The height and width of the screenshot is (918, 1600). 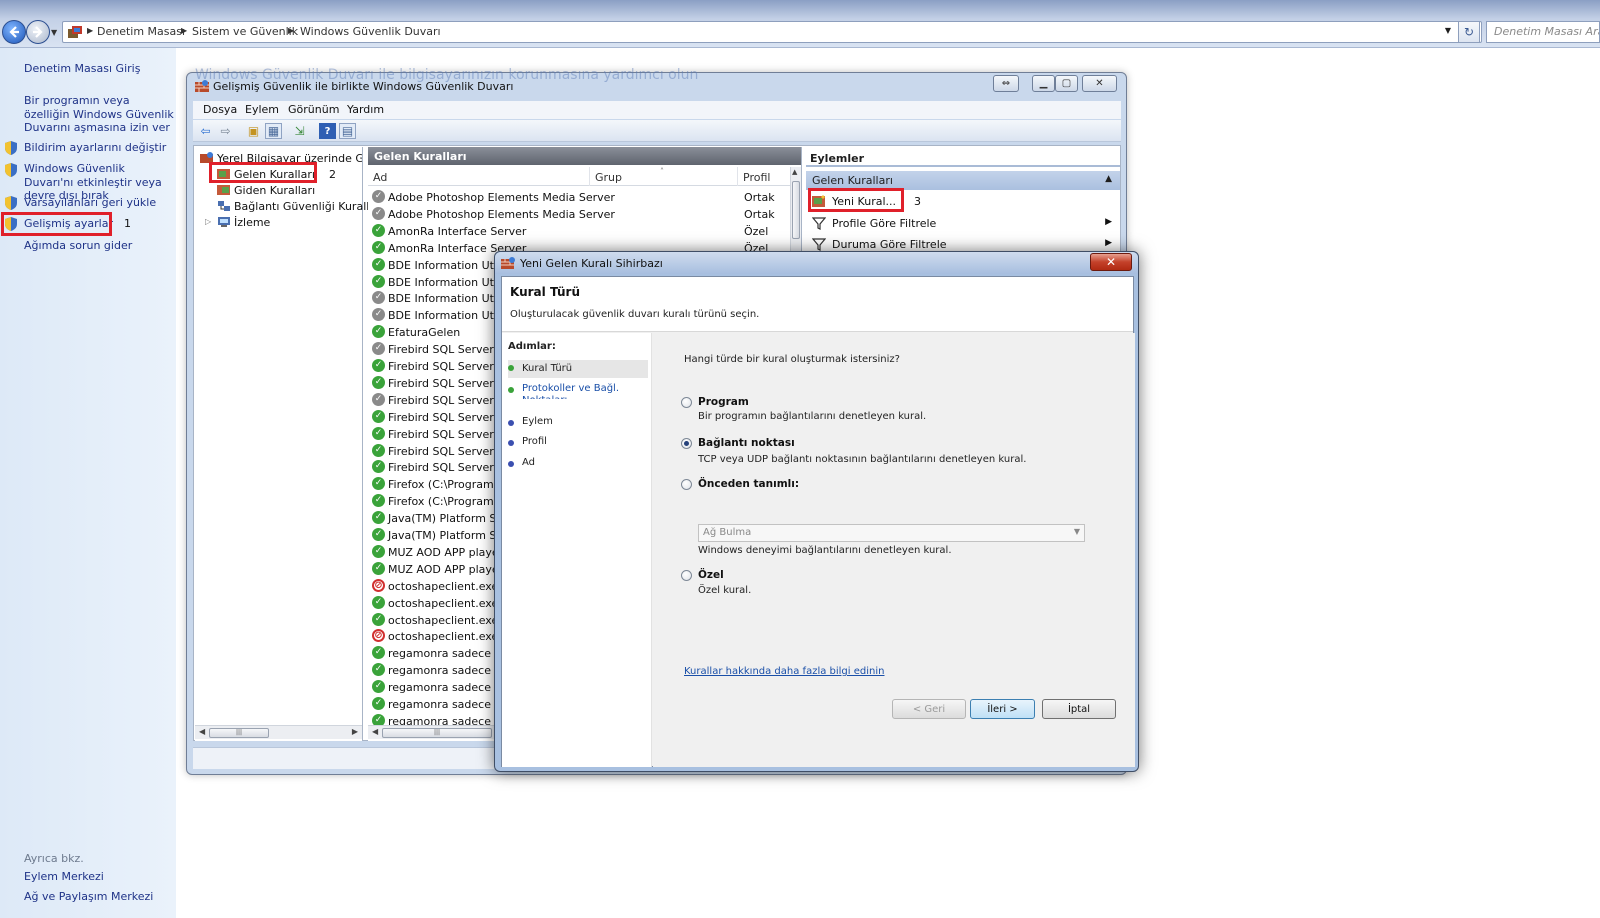 I want to click on refresh-button: ↻, so click(x=1469, y=32).